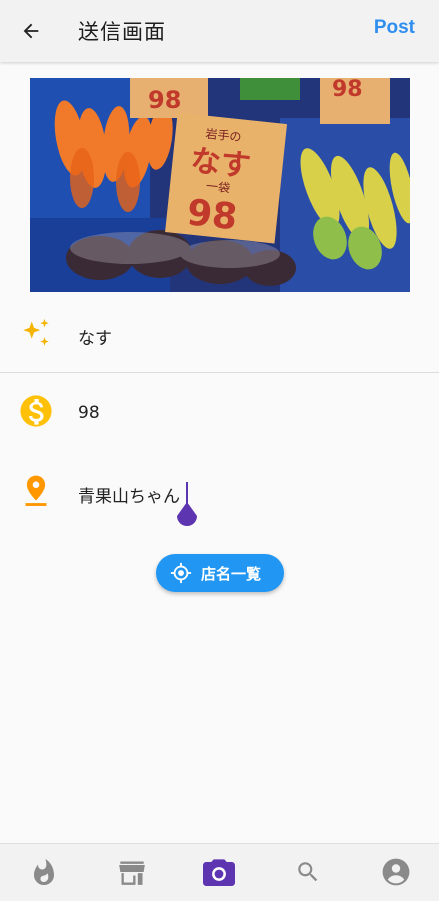 This screenshot has height=901, width=439. I want to click on sign-right-price: 98, so click(347, 90).